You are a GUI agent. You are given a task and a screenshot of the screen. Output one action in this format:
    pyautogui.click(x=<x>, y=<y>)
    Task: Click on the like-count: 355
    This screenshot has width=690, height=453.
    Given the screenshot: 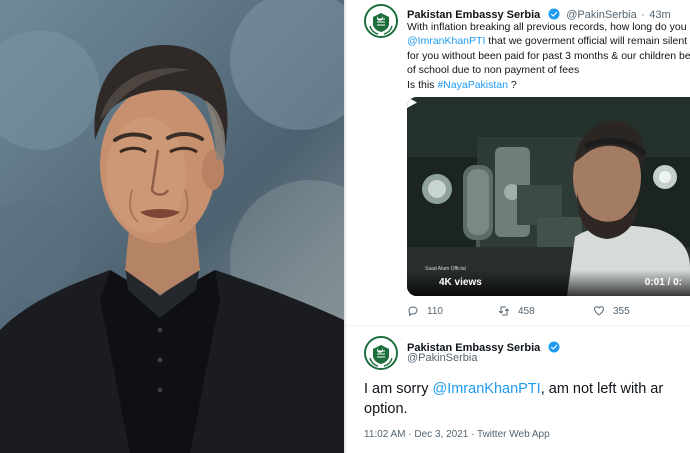 What is the action you would take?
    pyautogui.click(x=621, y=311)
    